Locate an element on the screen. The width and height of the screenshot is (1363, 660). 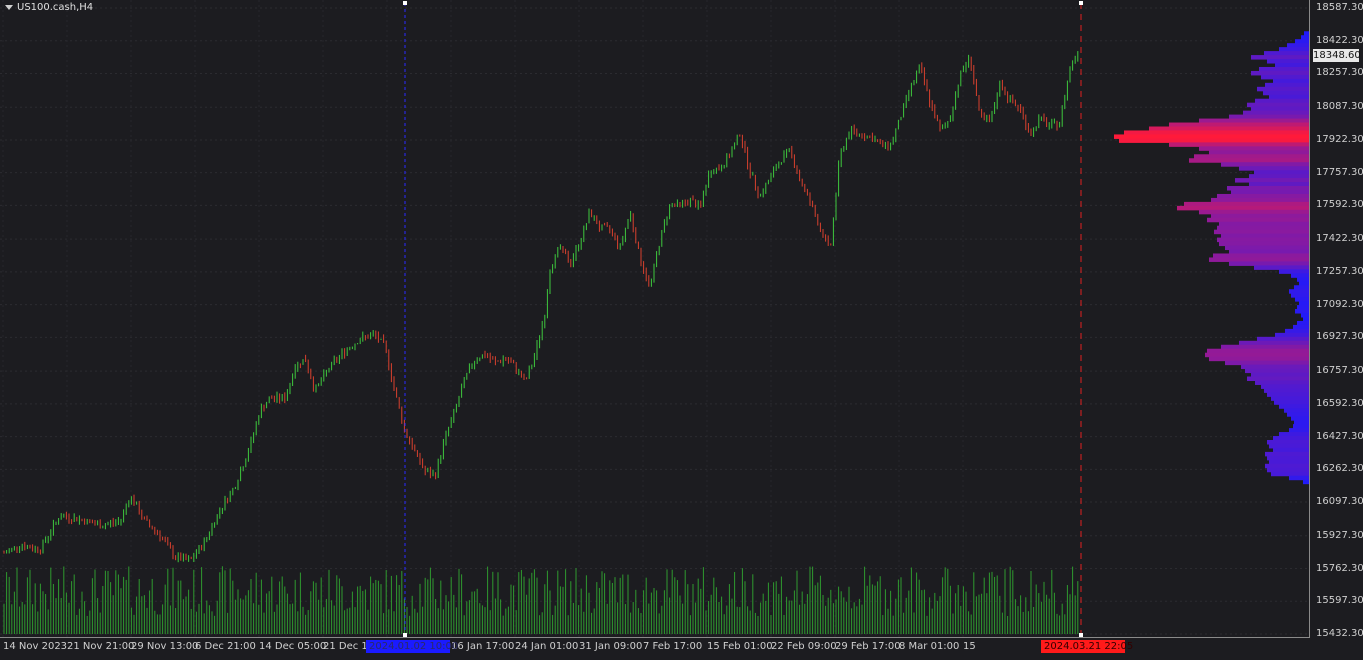
time-tick-label: 8 Mar 01:00 is located at coordinates (929, 646).